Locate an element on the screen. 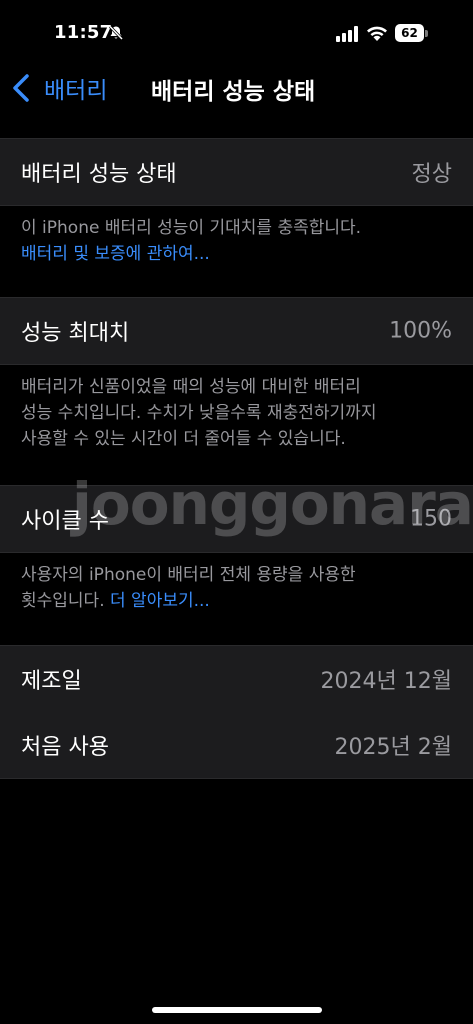 This screenshot has width=473, height=1024. first-use-row: 처음 사용 2025년 2월 is located at coordinates (236, 745).